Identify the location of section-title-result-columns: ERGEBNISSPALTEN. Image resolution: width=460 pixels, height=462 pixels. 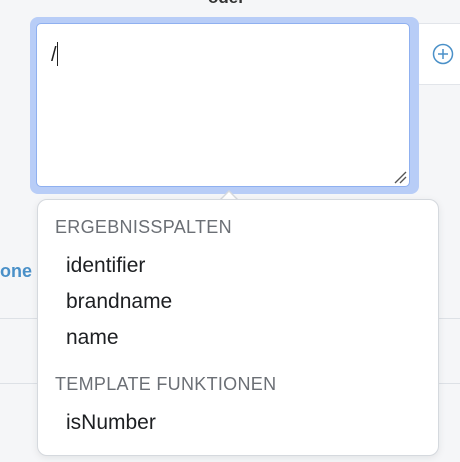
(143, 227).